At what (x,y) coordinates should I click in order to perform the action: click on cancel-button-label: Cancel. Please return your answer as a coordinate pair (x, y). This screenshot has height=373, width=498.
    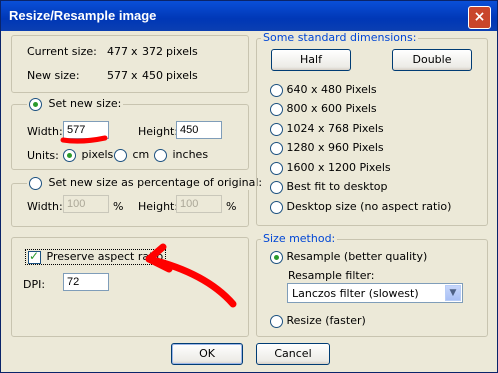
    Looking at the image, I should click on (293, 353).